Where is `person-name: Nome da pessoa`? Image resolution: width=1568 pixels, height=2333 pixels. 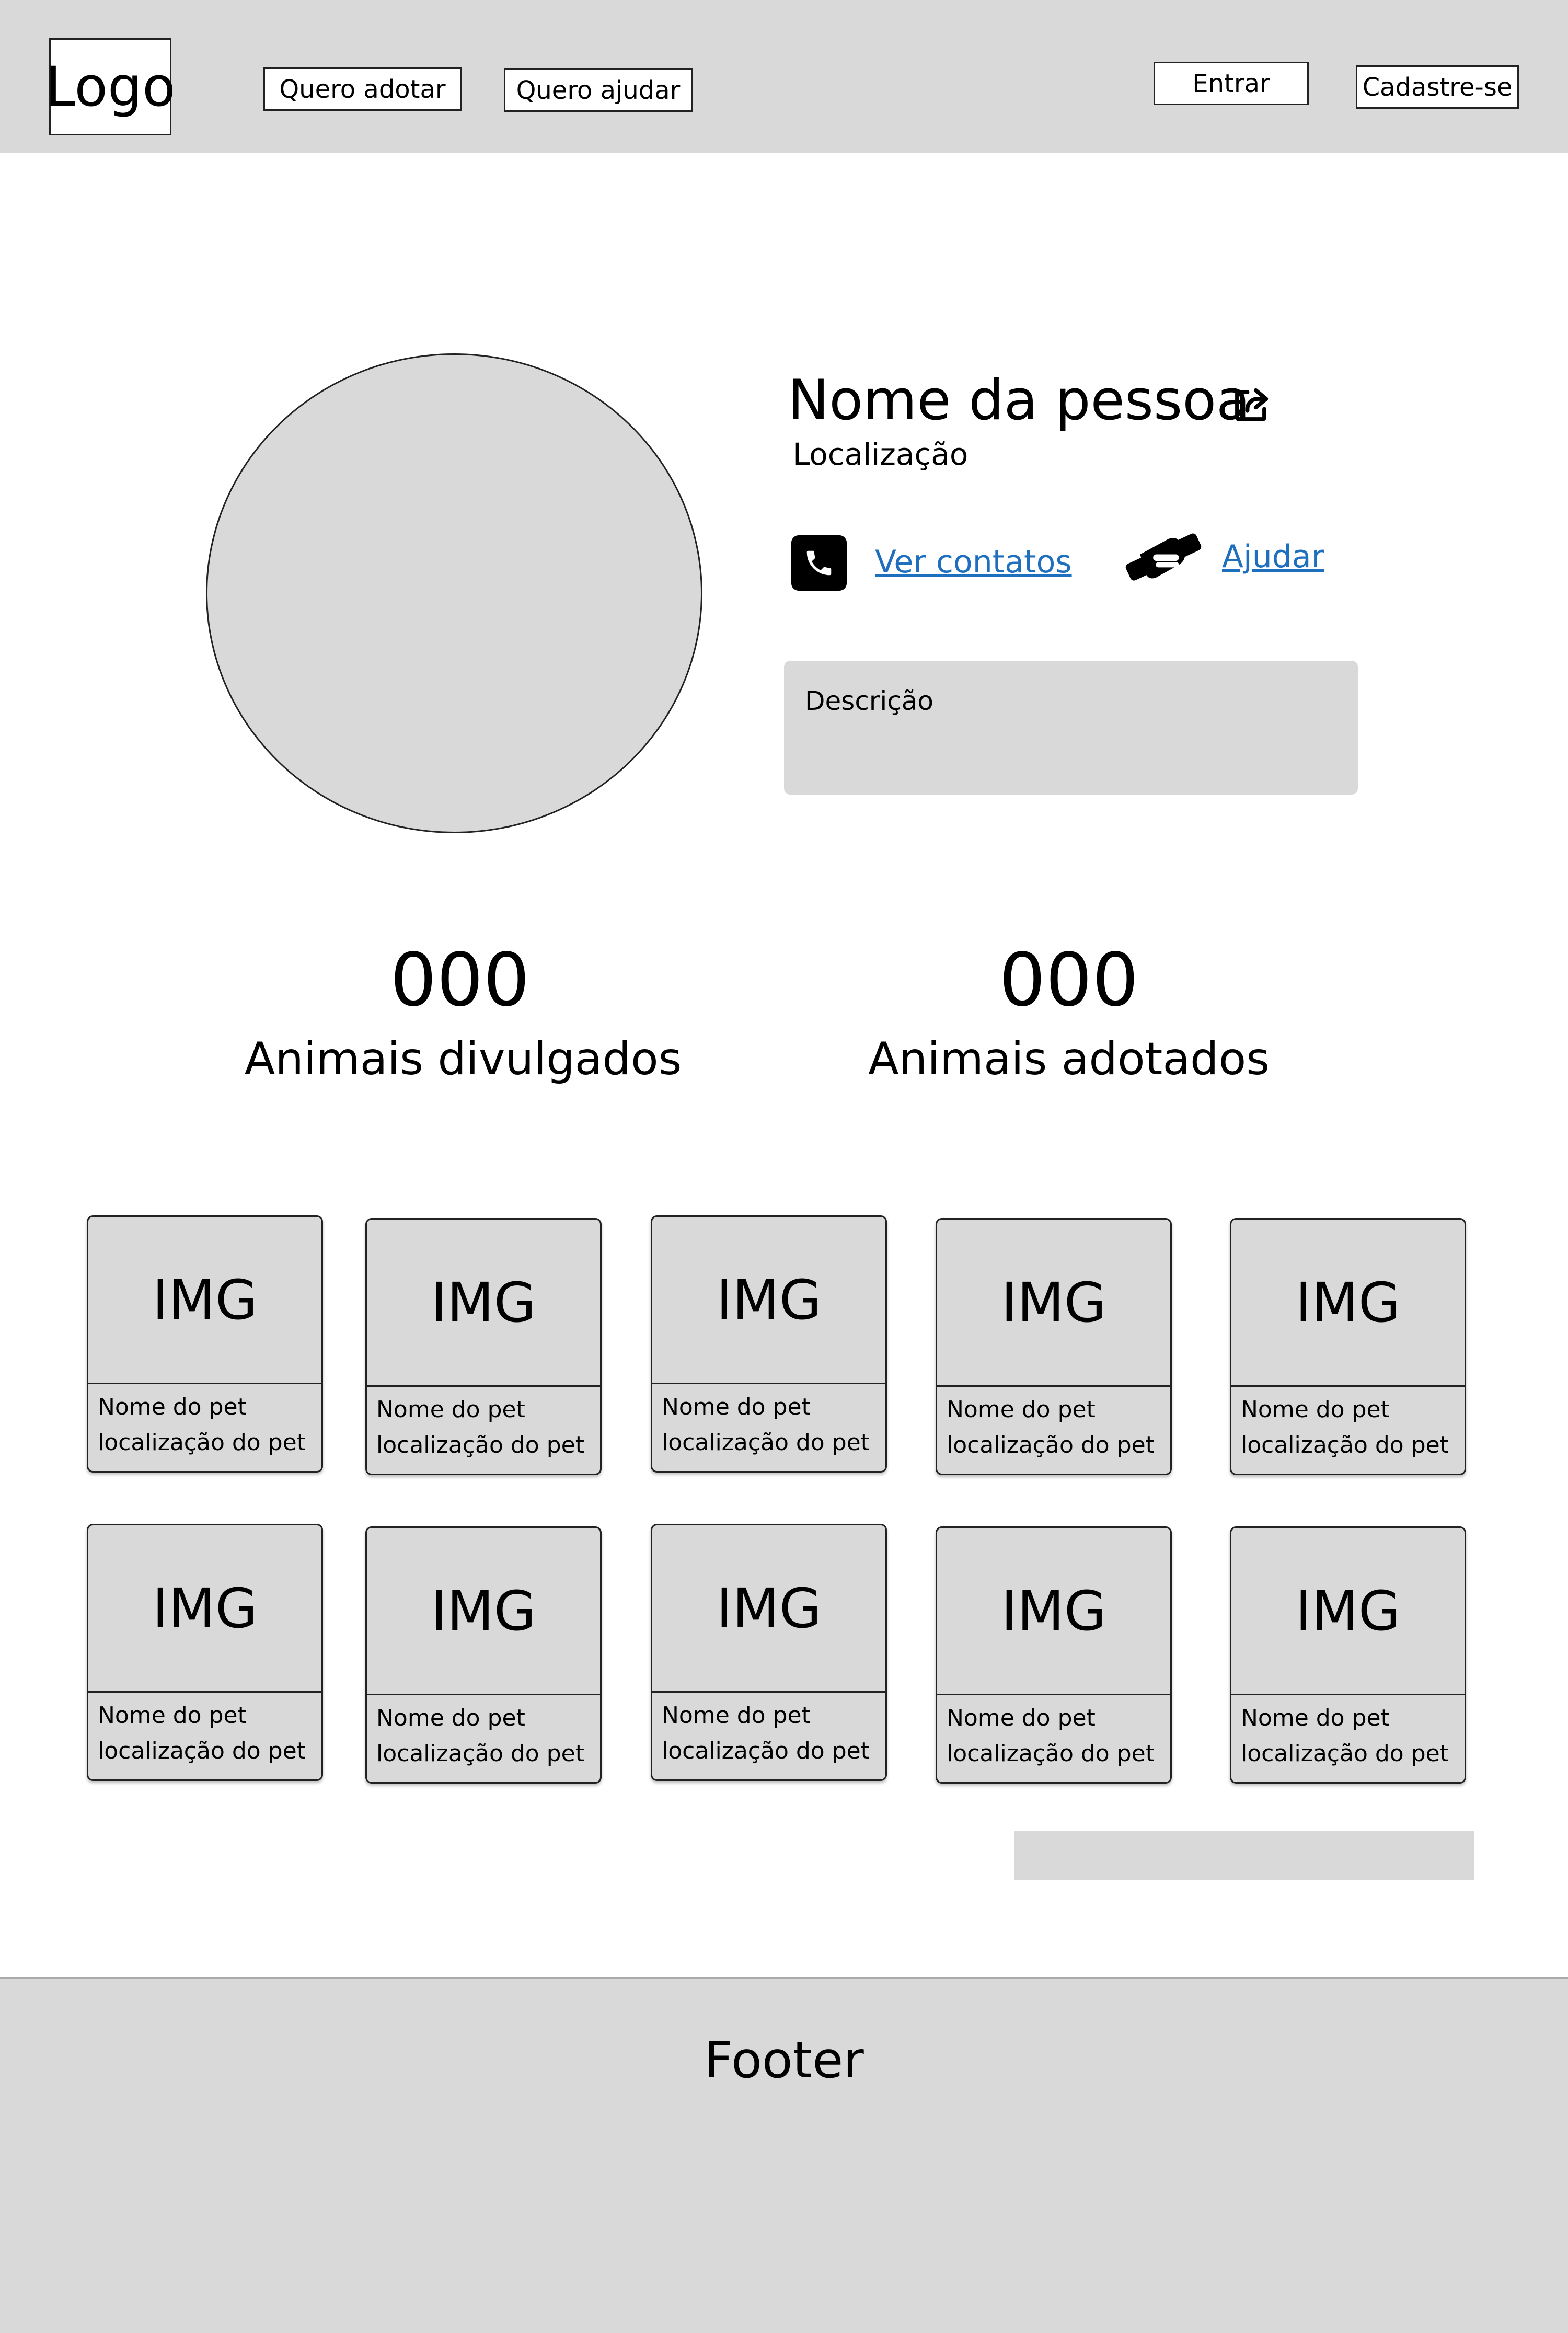 person-name: Nome da pessoa is located at coordinates (1019, 400).